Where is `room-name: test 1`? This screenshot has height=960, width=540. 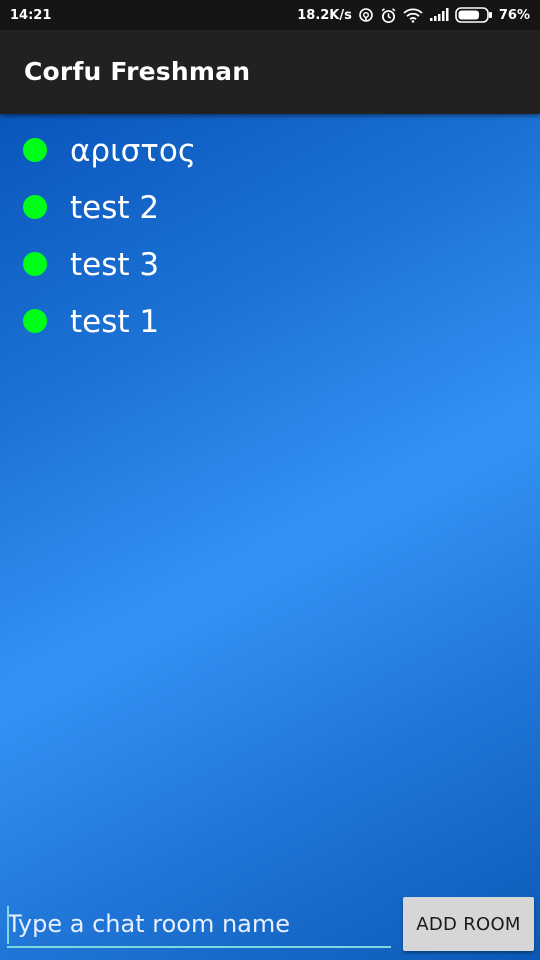
room-name: test 1 is located at coordinates (115, 322).